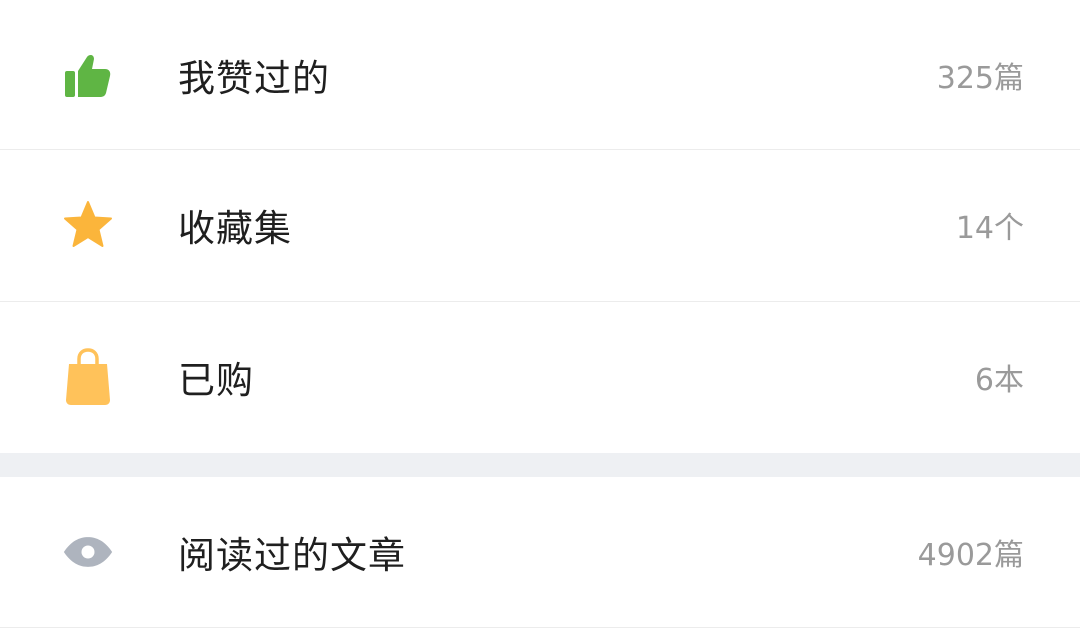 The width and height of the screenshot is (1080, 642). Describe the element at coordinates (980, 78) in the screenshot. I see `menu-item-count: 325篇` at that location.